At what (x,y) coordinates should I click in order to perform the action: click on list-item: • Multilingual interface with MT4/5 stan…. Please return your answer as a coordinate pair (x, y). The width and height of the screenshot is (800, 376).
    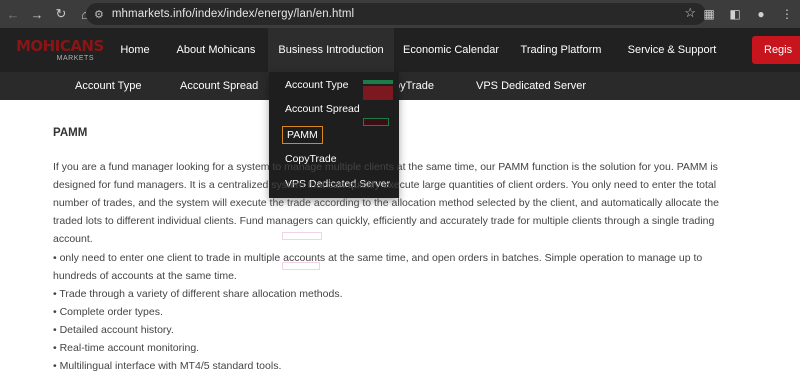
    Looking at the image, I should click on (167, 366).